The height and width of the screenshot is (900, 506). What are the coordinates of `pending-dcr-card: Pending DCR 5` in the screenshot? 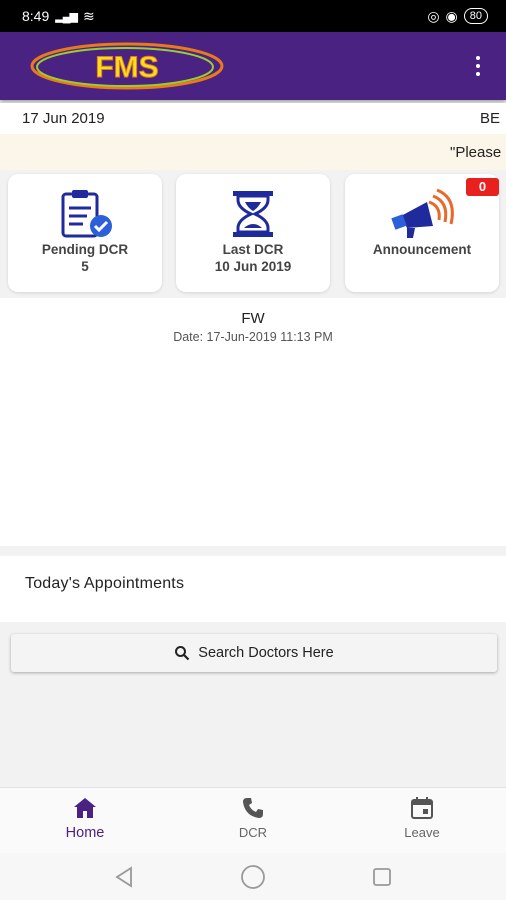 It's located at (85, 233).